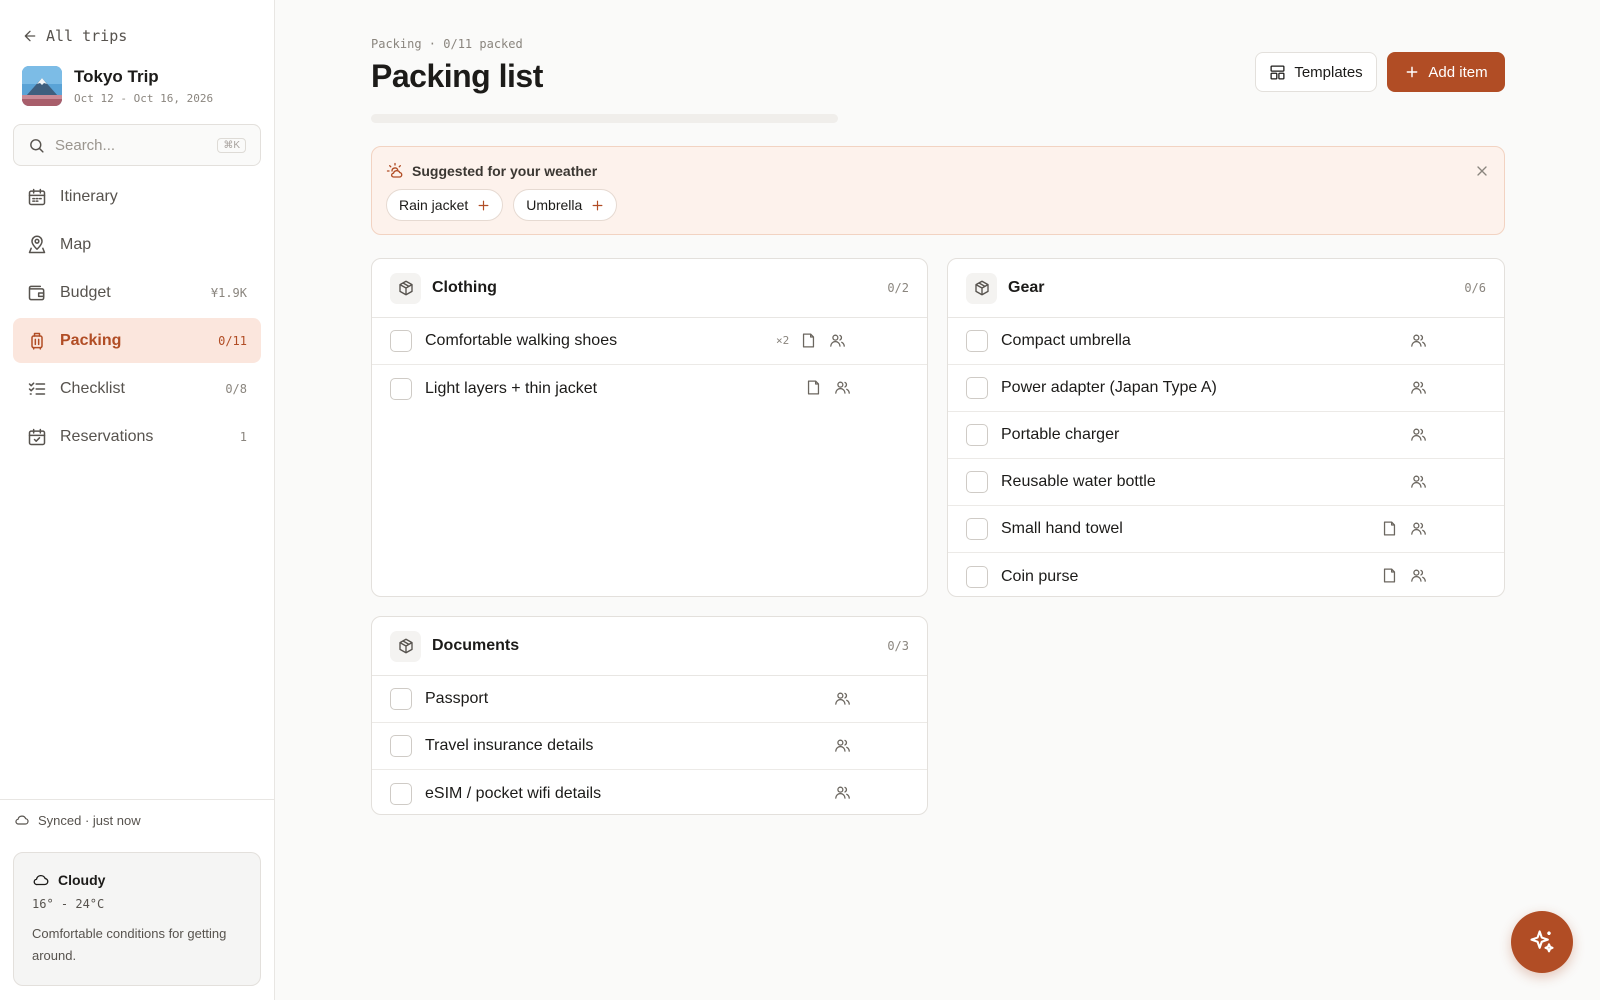 This screenshot has height=1000, width=1600. What do you see at coordinates (649, 388) in the screenshot?
I see `packing-item-row: Light layers + thin jacket` at bounding box center [649, 388].